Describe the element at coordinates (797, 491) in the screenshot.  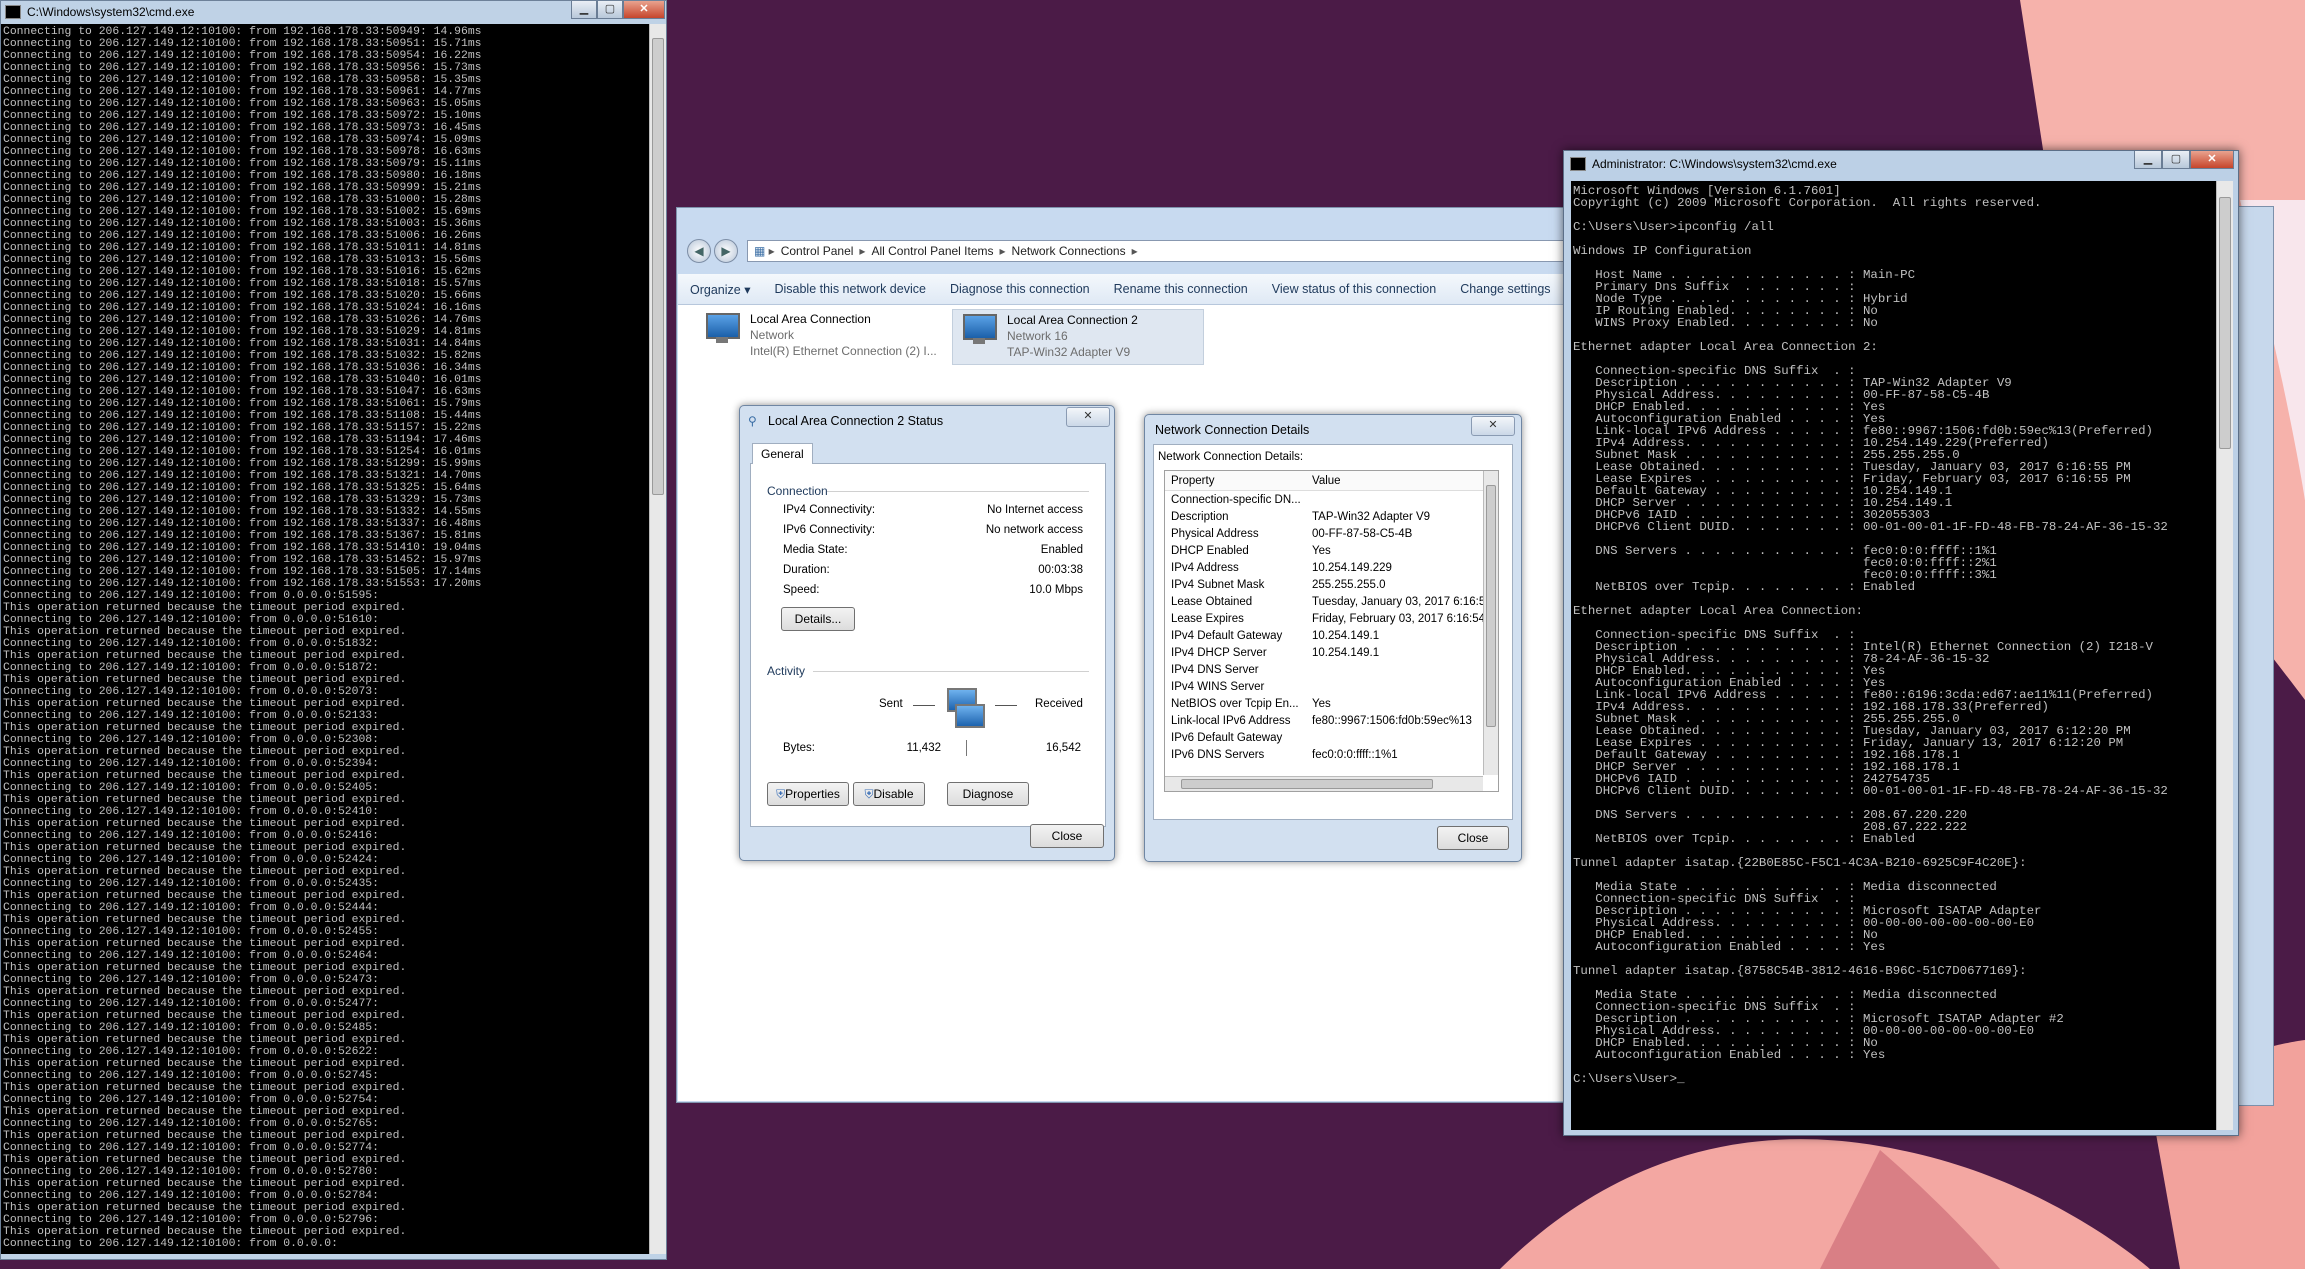
I see `connection-heading: Connection` at that location.